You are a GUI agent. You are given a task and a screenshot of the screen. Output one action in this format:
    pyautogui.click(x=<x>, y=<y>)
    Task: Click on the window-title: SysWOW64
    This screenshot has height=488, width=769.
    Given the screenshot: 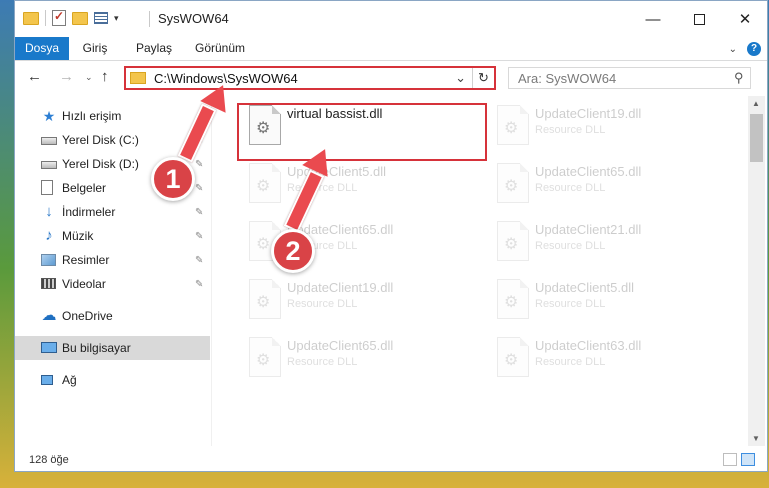 What is the action you would take?
    pyautogui.click(x=193, y=18)
    